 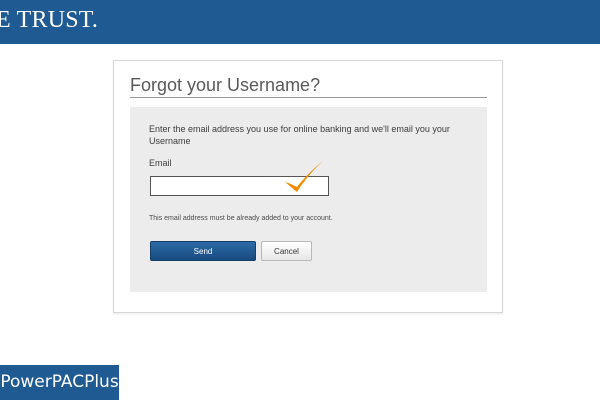 I want to click on powerpacplus-label: PowerPACPlus, so click(x=59, y=382).